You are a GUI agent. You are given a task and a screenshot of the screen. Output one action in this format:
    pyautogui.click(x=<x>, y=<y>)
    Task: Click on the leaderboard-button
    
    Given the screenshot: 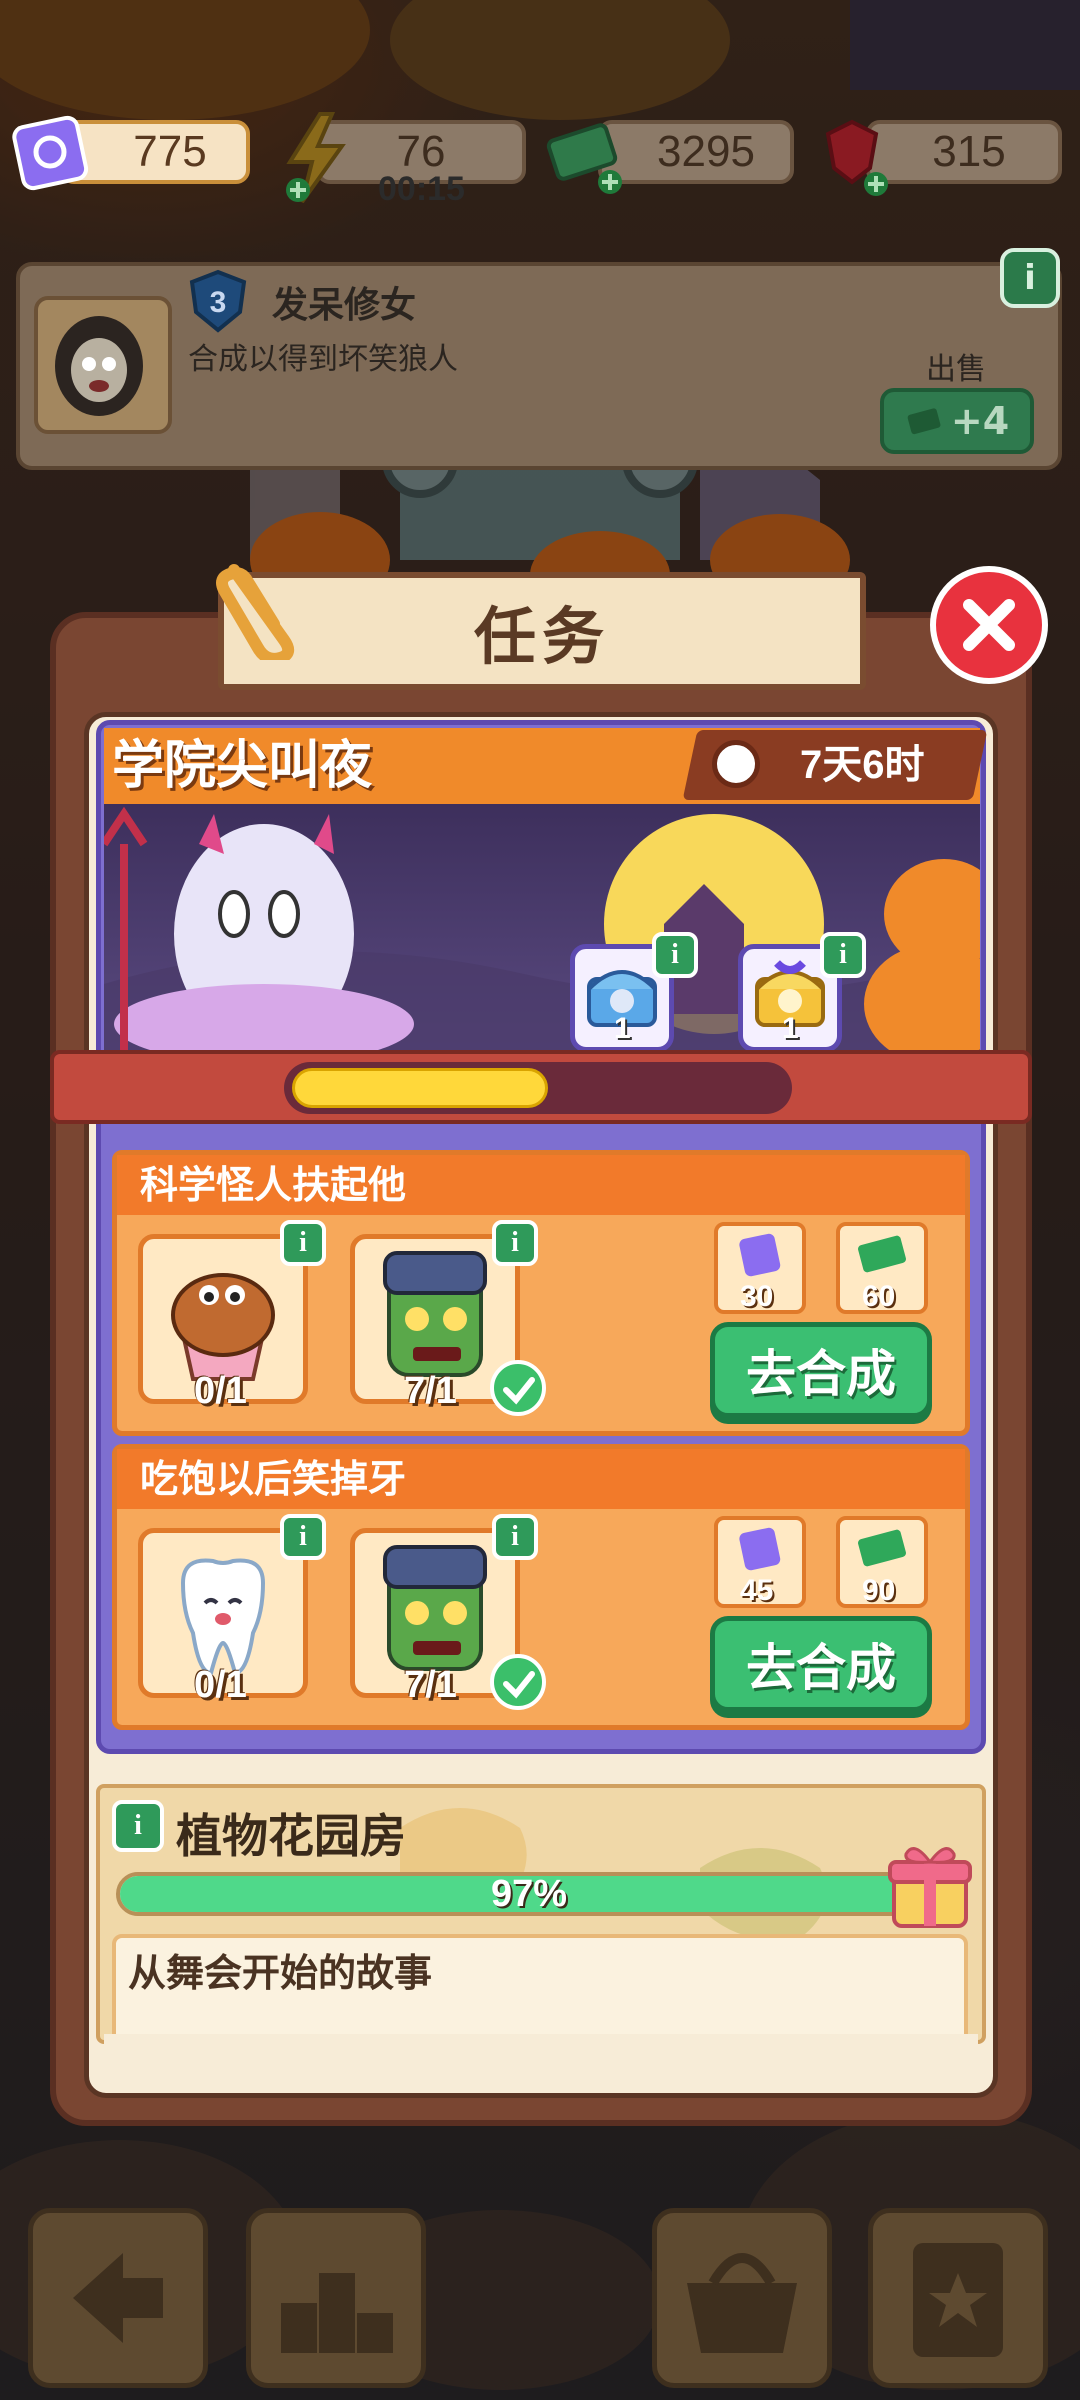 What is the action you would take?
    pyautogui.click(x=336, y=2298)
    